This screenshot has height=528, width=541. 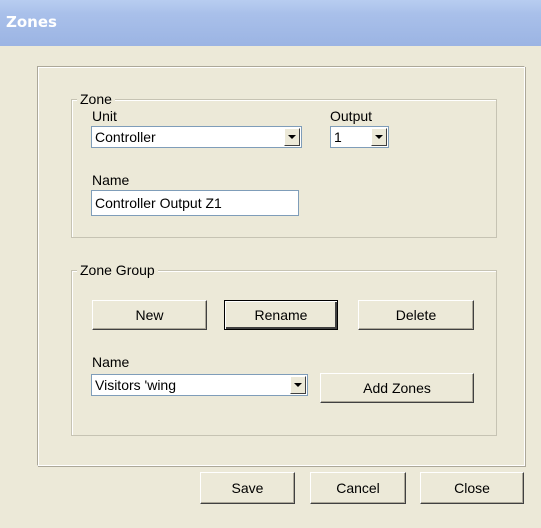 I want to click on unit-select: Controller, so click(x=196, y=137).